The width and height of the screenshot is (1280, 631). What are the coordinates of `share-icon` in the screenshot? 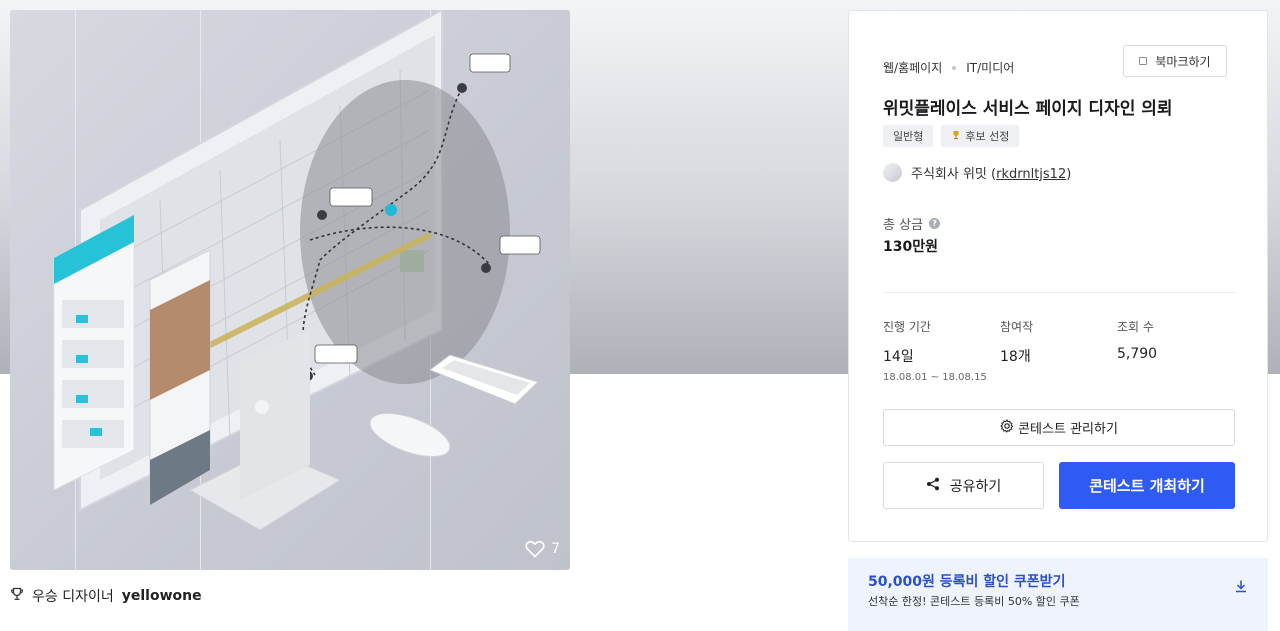 It's located at (933, 486).